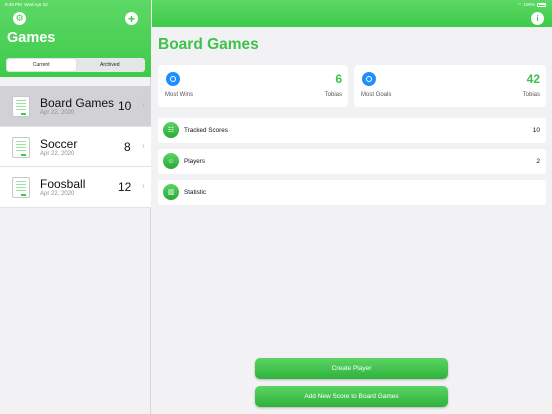 Image resolution: width=552 pixels, height=414 pixels. Describe the element at coordinates (77, 103) in the screenshot. I see `game-name: Board Games` at that location.